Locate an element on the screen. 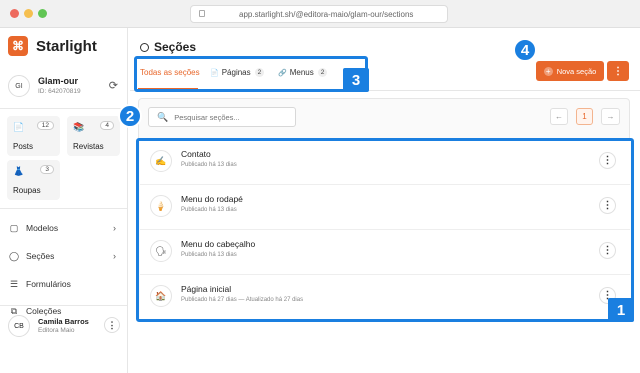 The height and width of the screenshot is (373, 640). brand-name: Starlight is located at coordinates (66, 46).